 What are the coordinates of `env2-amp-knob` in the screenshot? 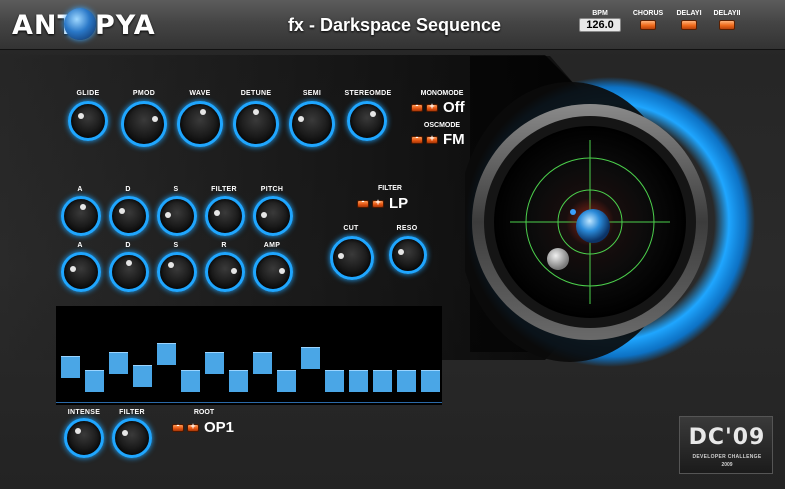 It's located at (273, 272).